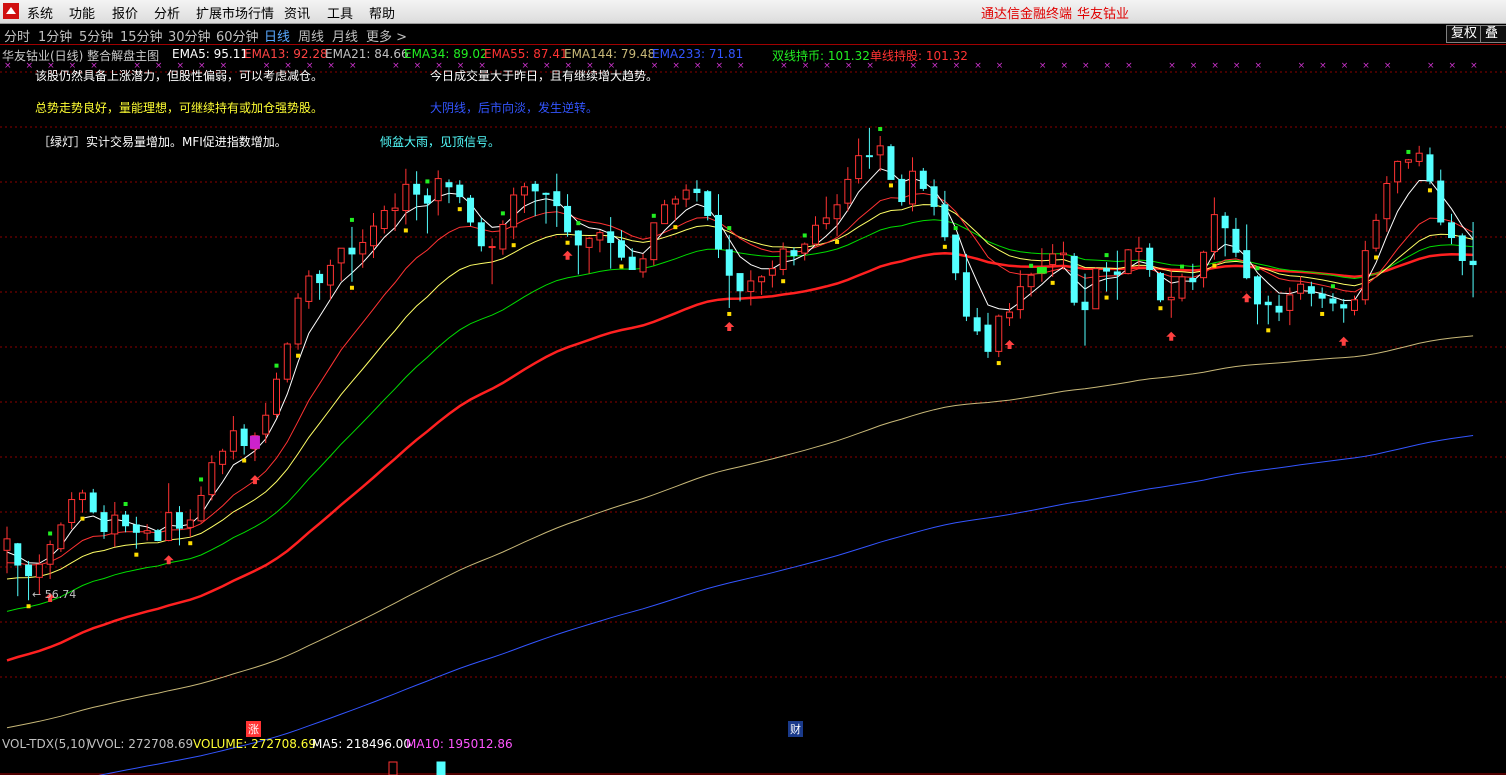 This screenshot has width=1506, height=775. What do you see at coordinates (795, 729) in the screenshot?
I see `event-tag-cai: 财` at bounding box center [795, 729].